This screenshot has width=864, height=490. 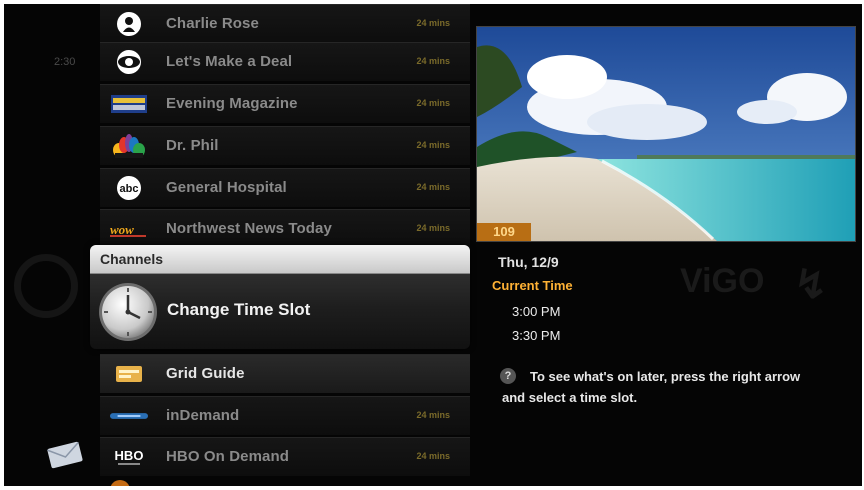 What do you see at coordinates (504, 232) in the screenshot?
I see `channel-number-badge: 109` at bounding box center [504, 232].